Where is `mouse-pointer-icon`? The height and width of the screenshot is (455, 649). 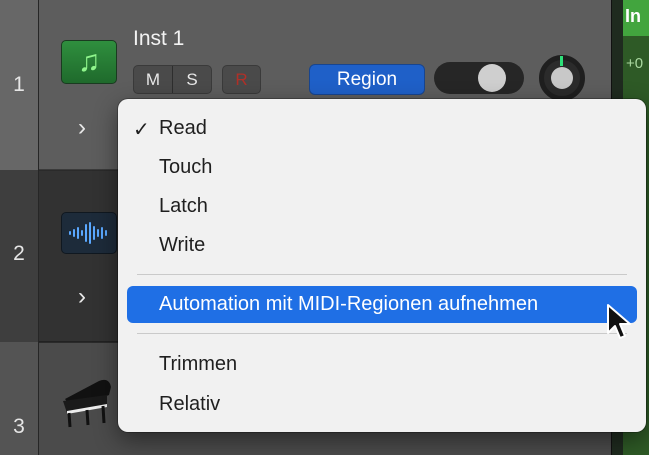 mouse-pointer-icon is located at coordinates (619, 321).